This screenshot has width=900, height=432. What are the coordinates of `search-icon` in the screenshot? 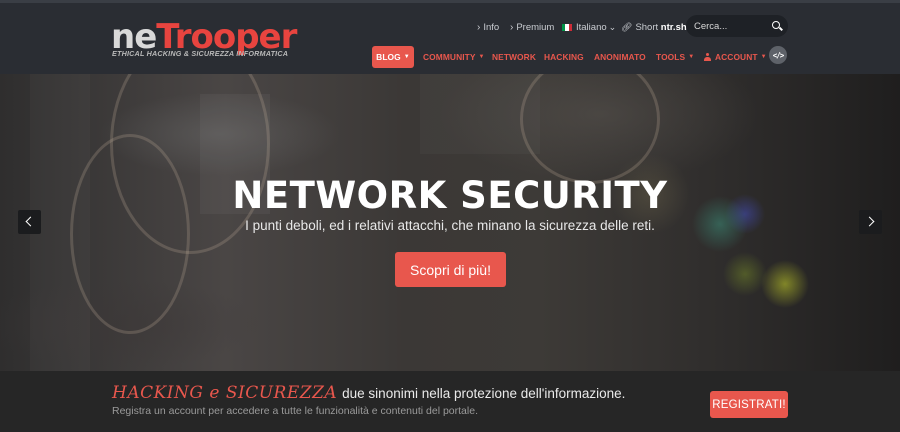 It's located at (776, 25).